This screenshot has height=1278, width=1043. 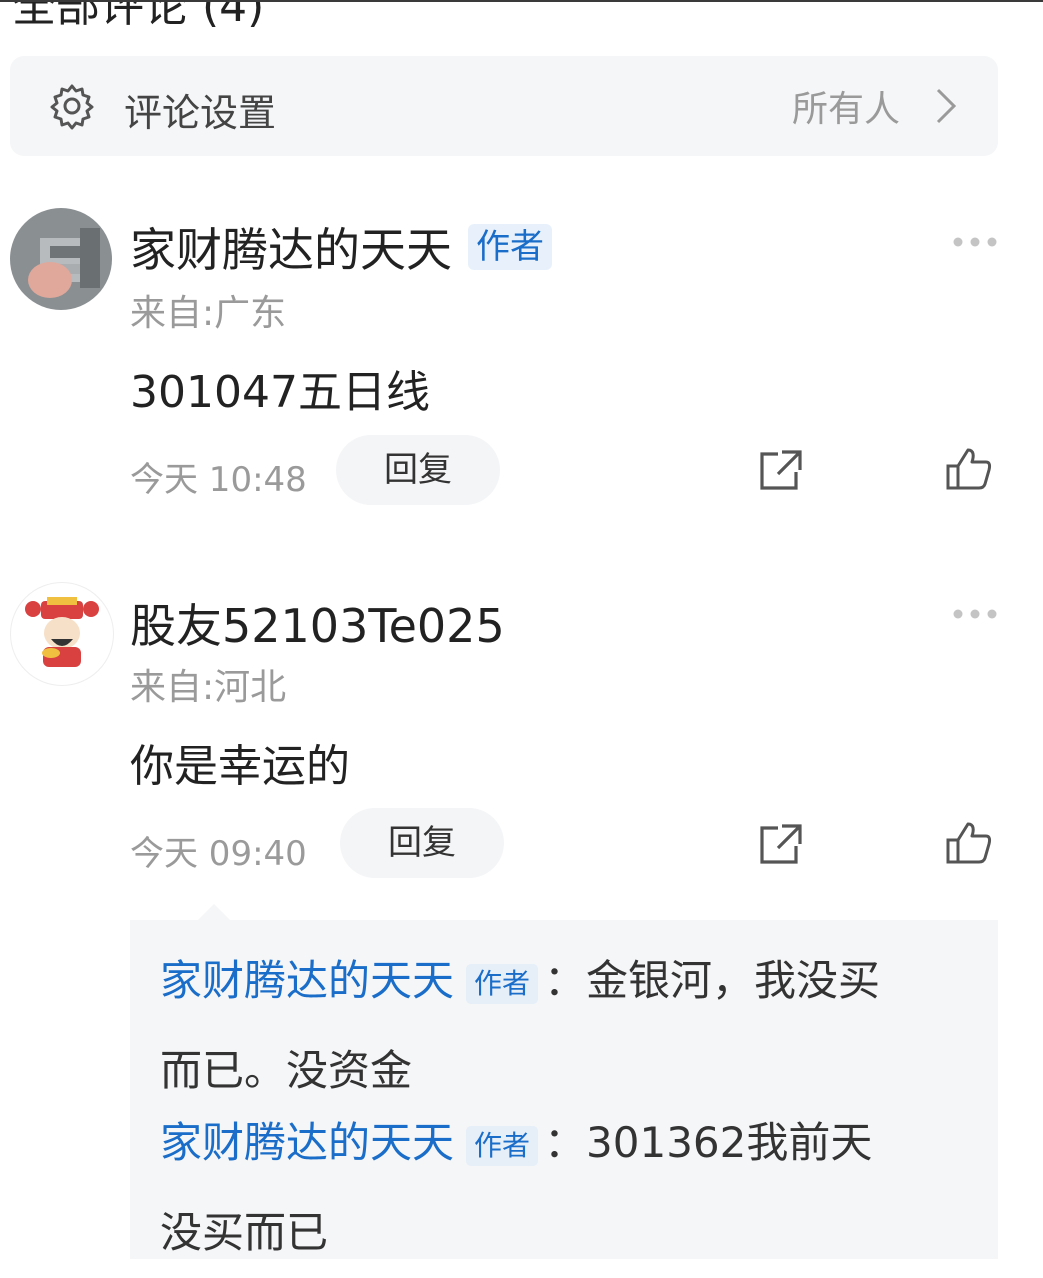 I want to click on comment-text: 你是幸运的, so click(x=240, y=766).